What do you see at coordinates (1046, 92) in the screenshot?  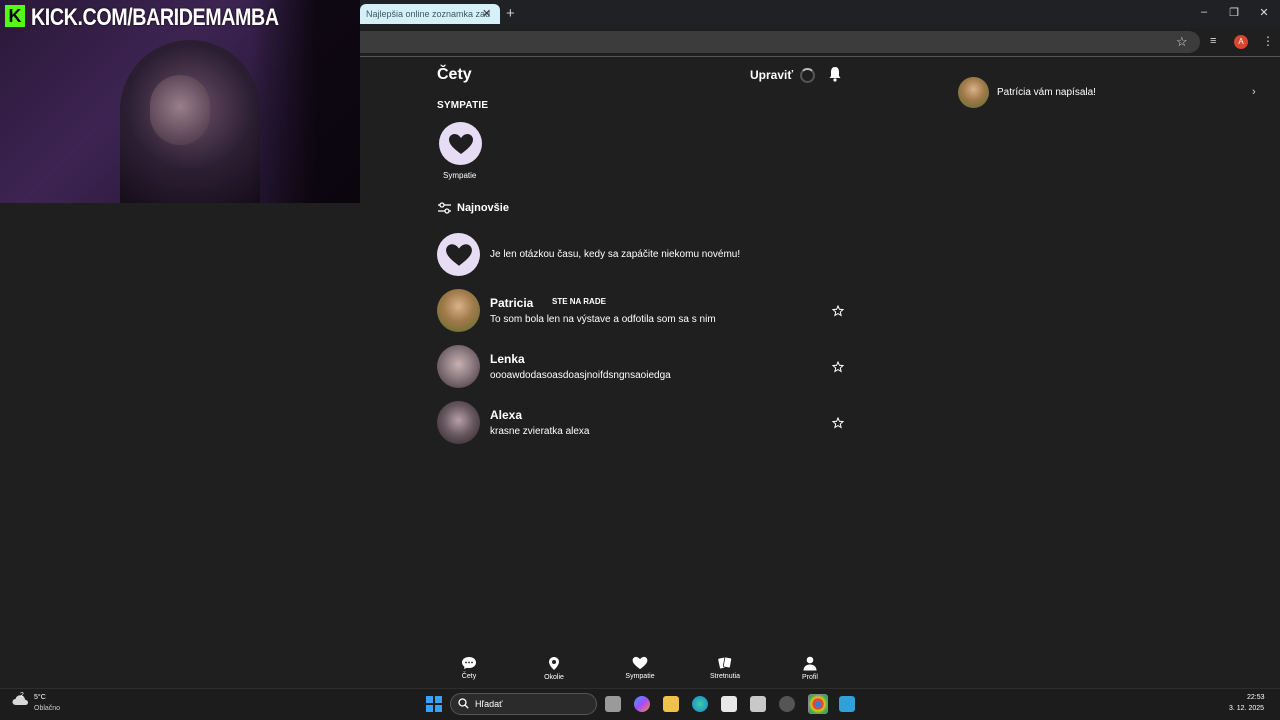 I see `notification-text: Patrícia vám napísala!` at bounding box center [1046, 92].